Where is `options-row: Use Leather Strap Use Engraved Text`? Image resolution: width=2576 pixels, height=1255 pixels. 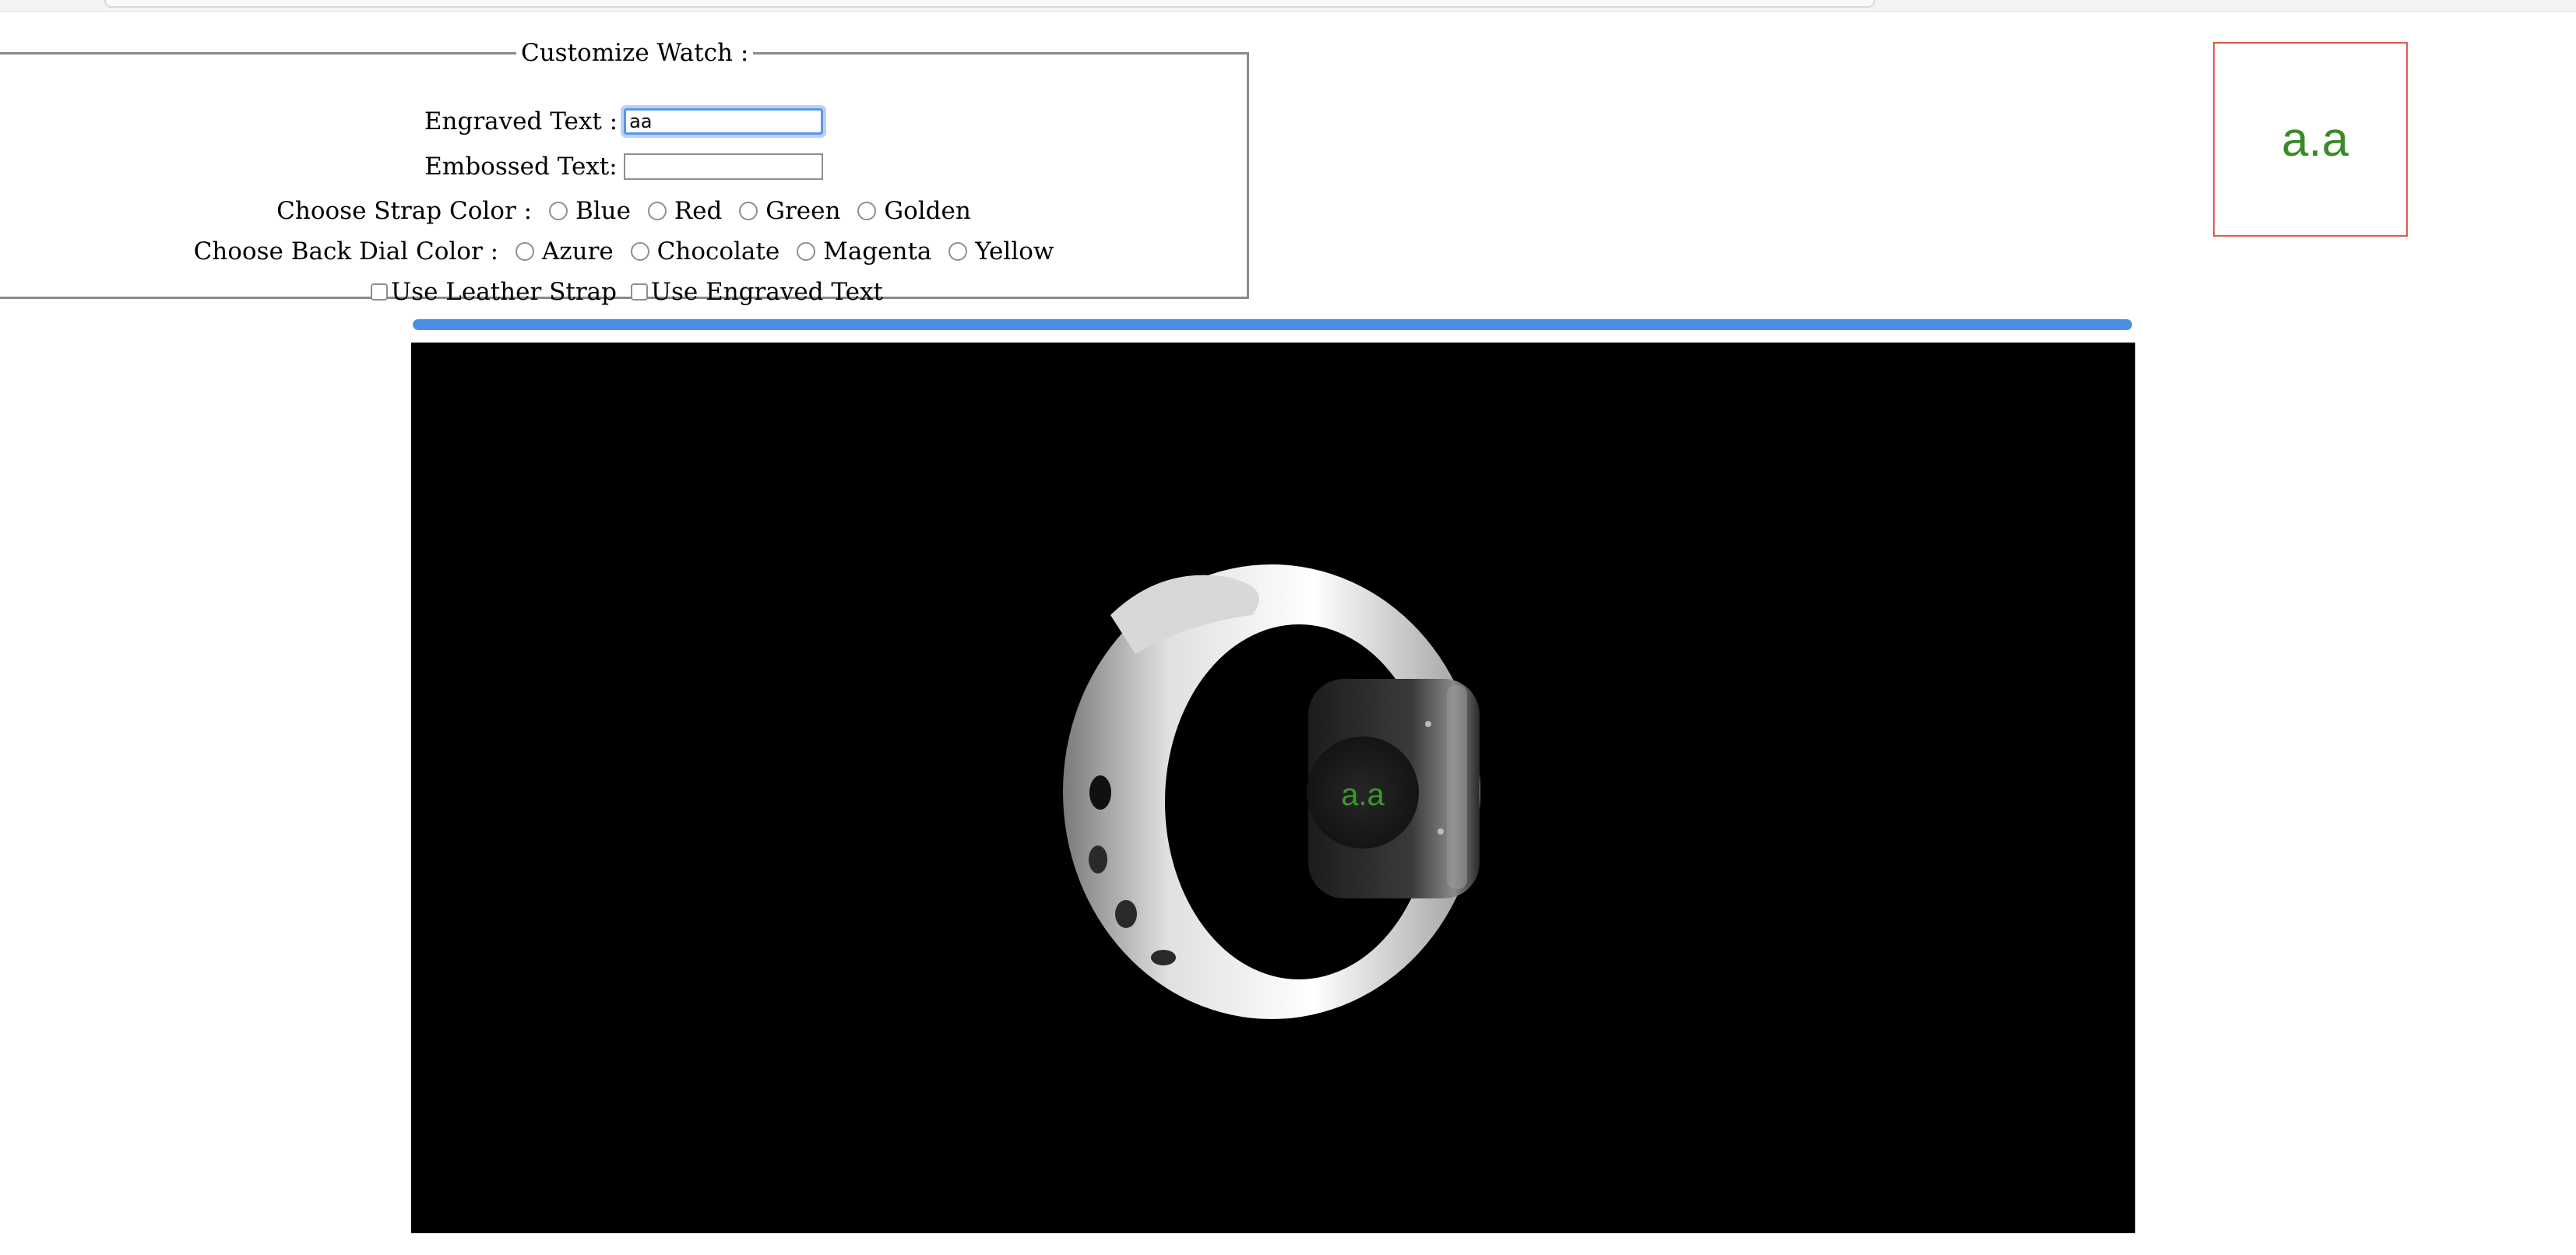
options-row: Use Leather Strap Use Engraved Text is located at coordinates (625, 291).